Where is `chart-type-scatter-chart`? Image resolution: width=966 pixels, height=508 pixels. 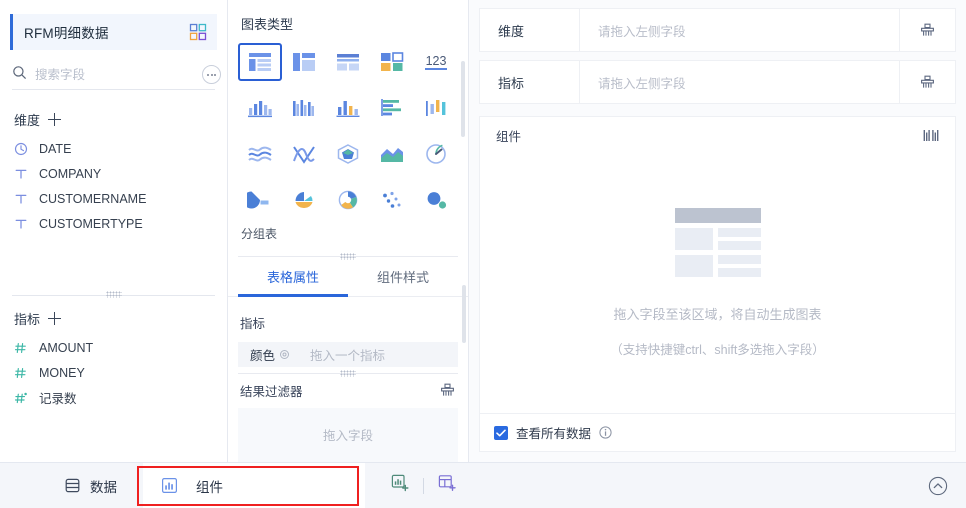
chart-type-scatter-chart is located at coordinates (392, 200).